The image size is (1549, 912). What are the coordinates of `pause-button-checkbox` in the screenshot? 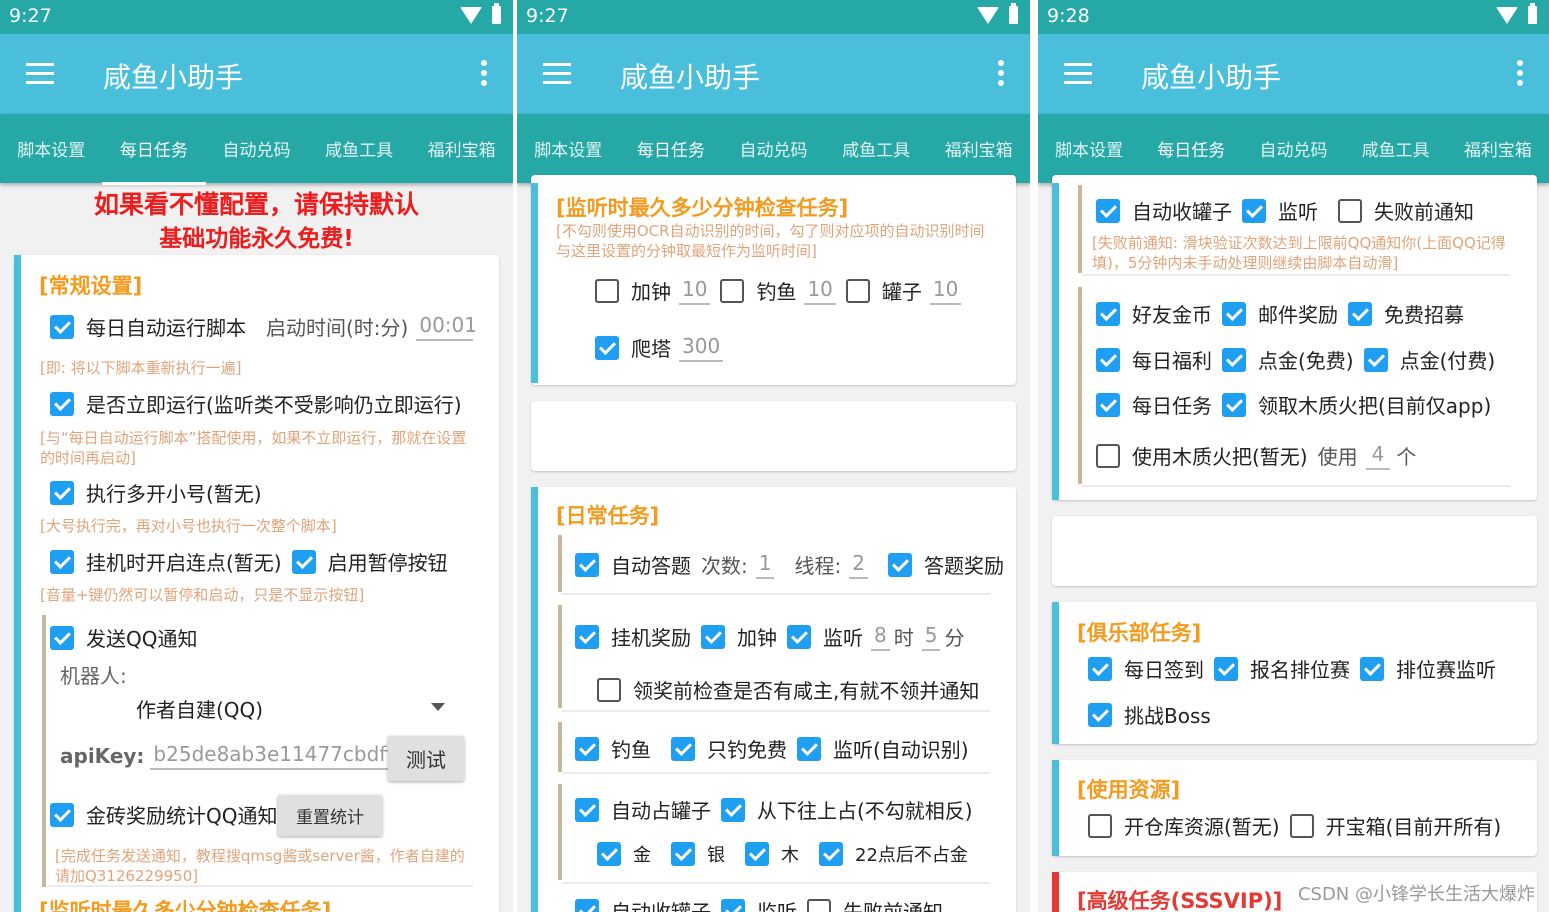 It's located at (303, 561).